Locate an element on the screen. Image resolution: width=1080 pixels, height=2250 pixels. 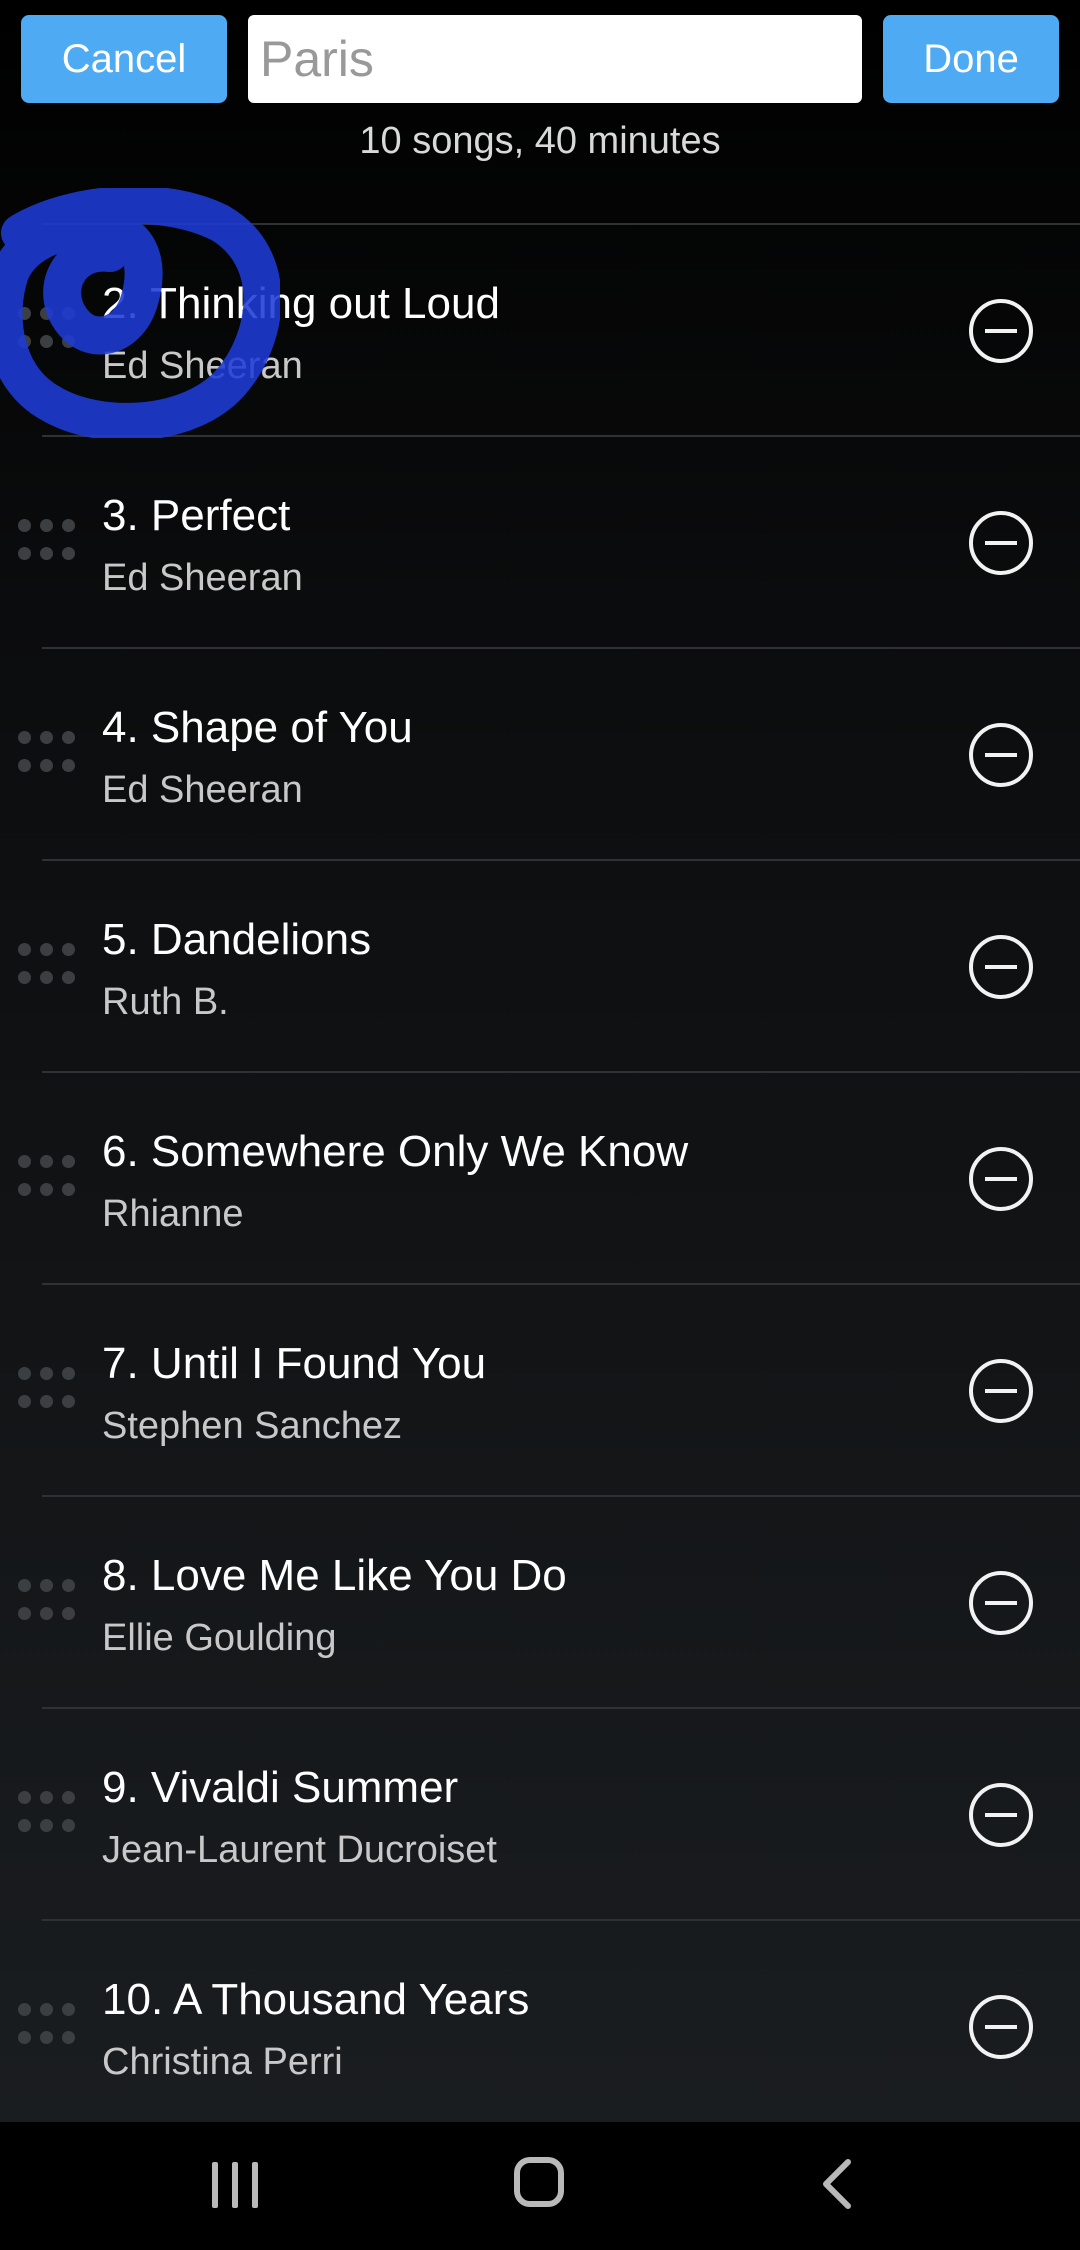
song-title: 7. Until I Found You is located at coordinates (294, 1363).